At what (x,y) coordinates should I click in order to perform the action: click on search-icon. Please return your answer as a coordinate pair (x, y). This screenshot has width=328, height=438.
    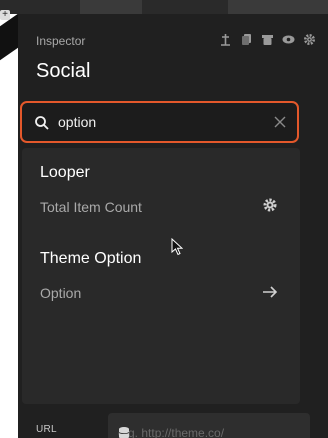
    Looking at the image, I should click on (42, 123).